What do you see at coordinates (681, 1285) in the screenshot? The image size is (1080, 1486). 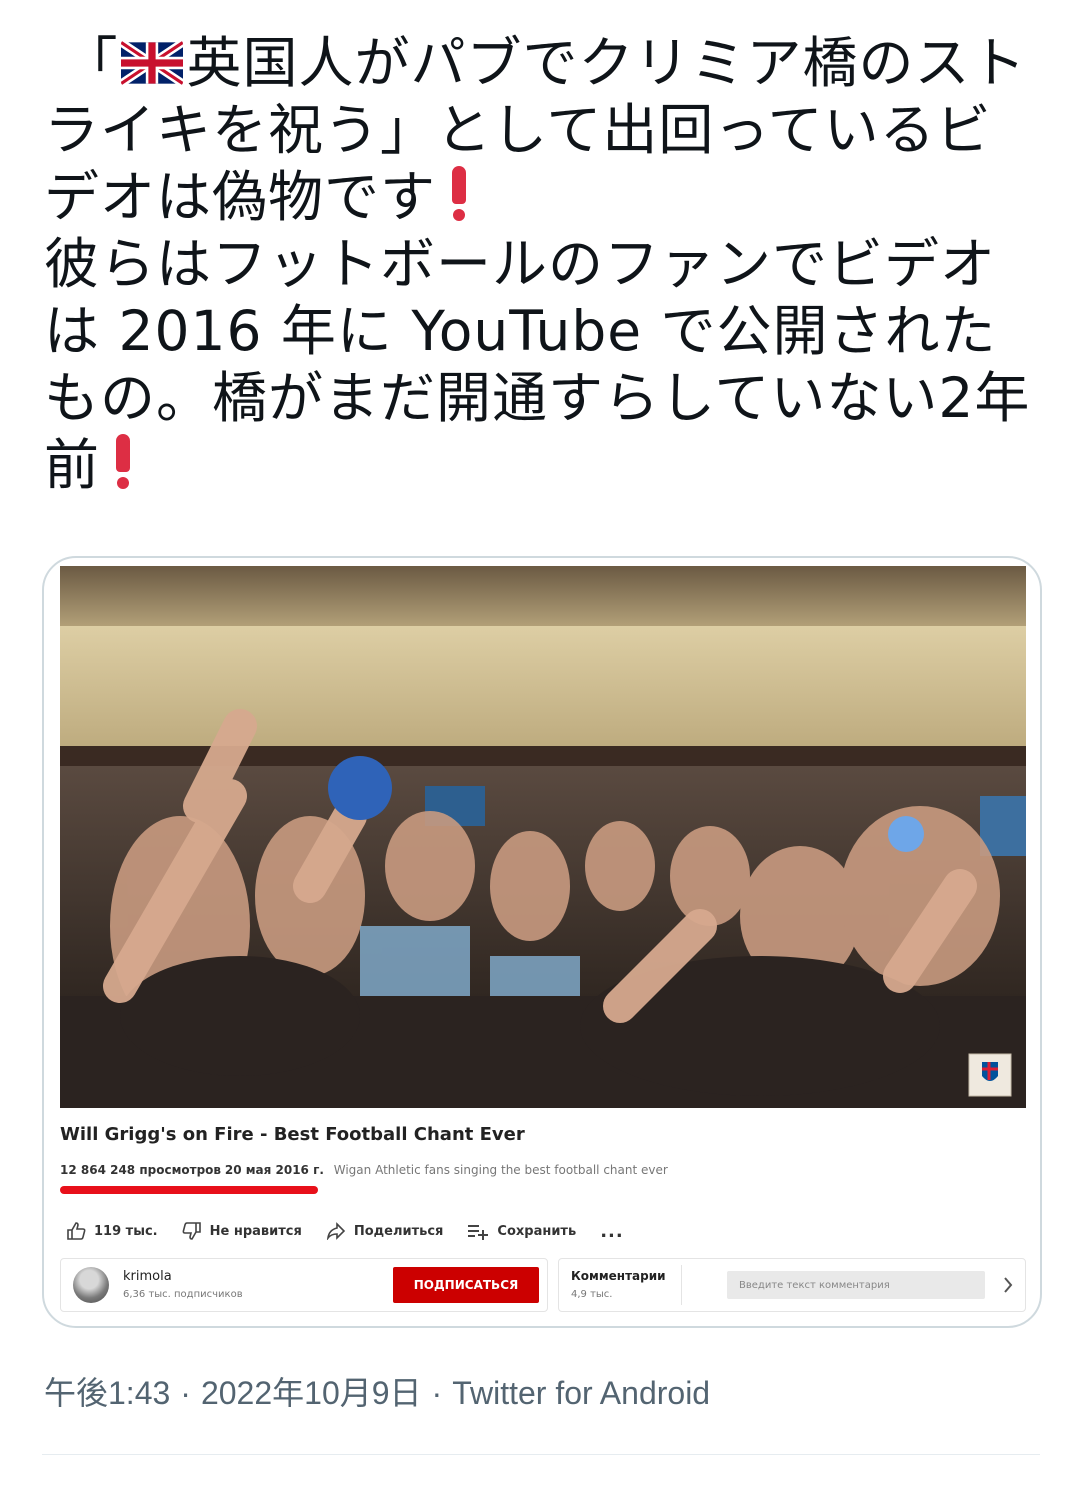 I see `comments-divider` at bounding box center [681, 1285].